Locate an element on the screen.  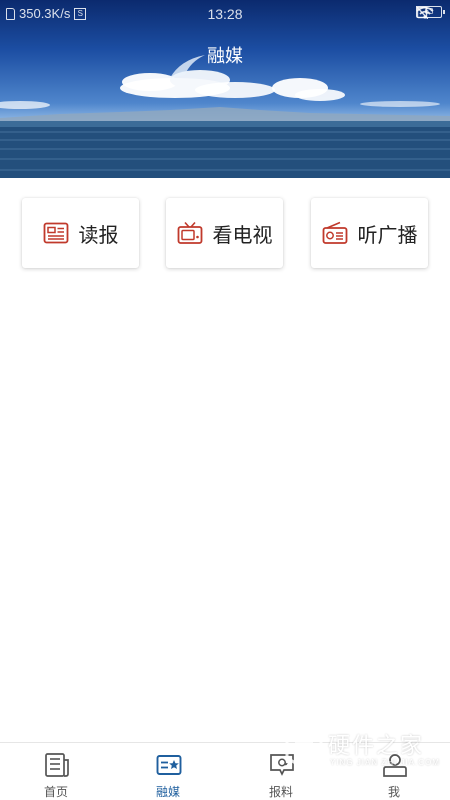
media-card-icon is located at coordinates (169, 765).